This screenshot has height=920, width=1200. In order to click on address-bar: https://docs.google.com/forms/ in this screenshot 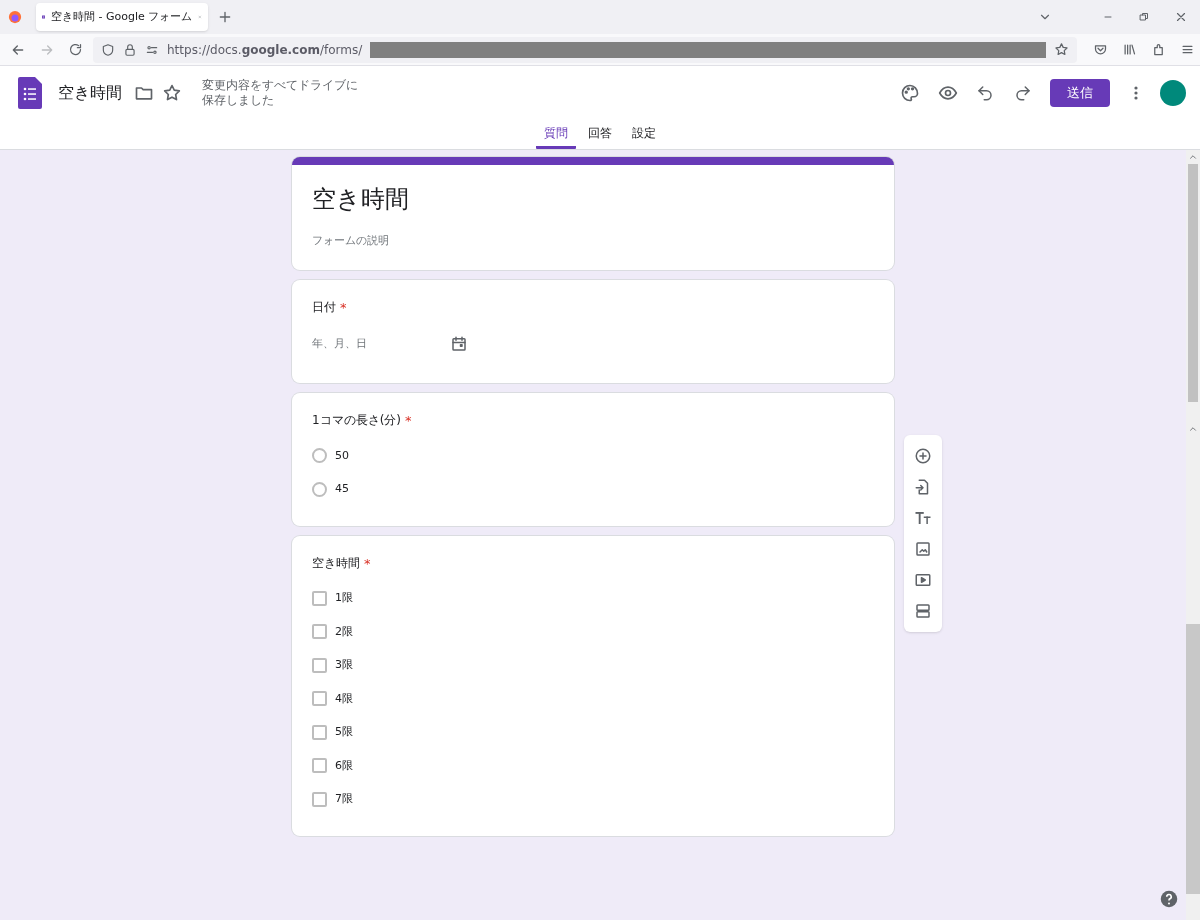, I will do `click(585, 49)`.